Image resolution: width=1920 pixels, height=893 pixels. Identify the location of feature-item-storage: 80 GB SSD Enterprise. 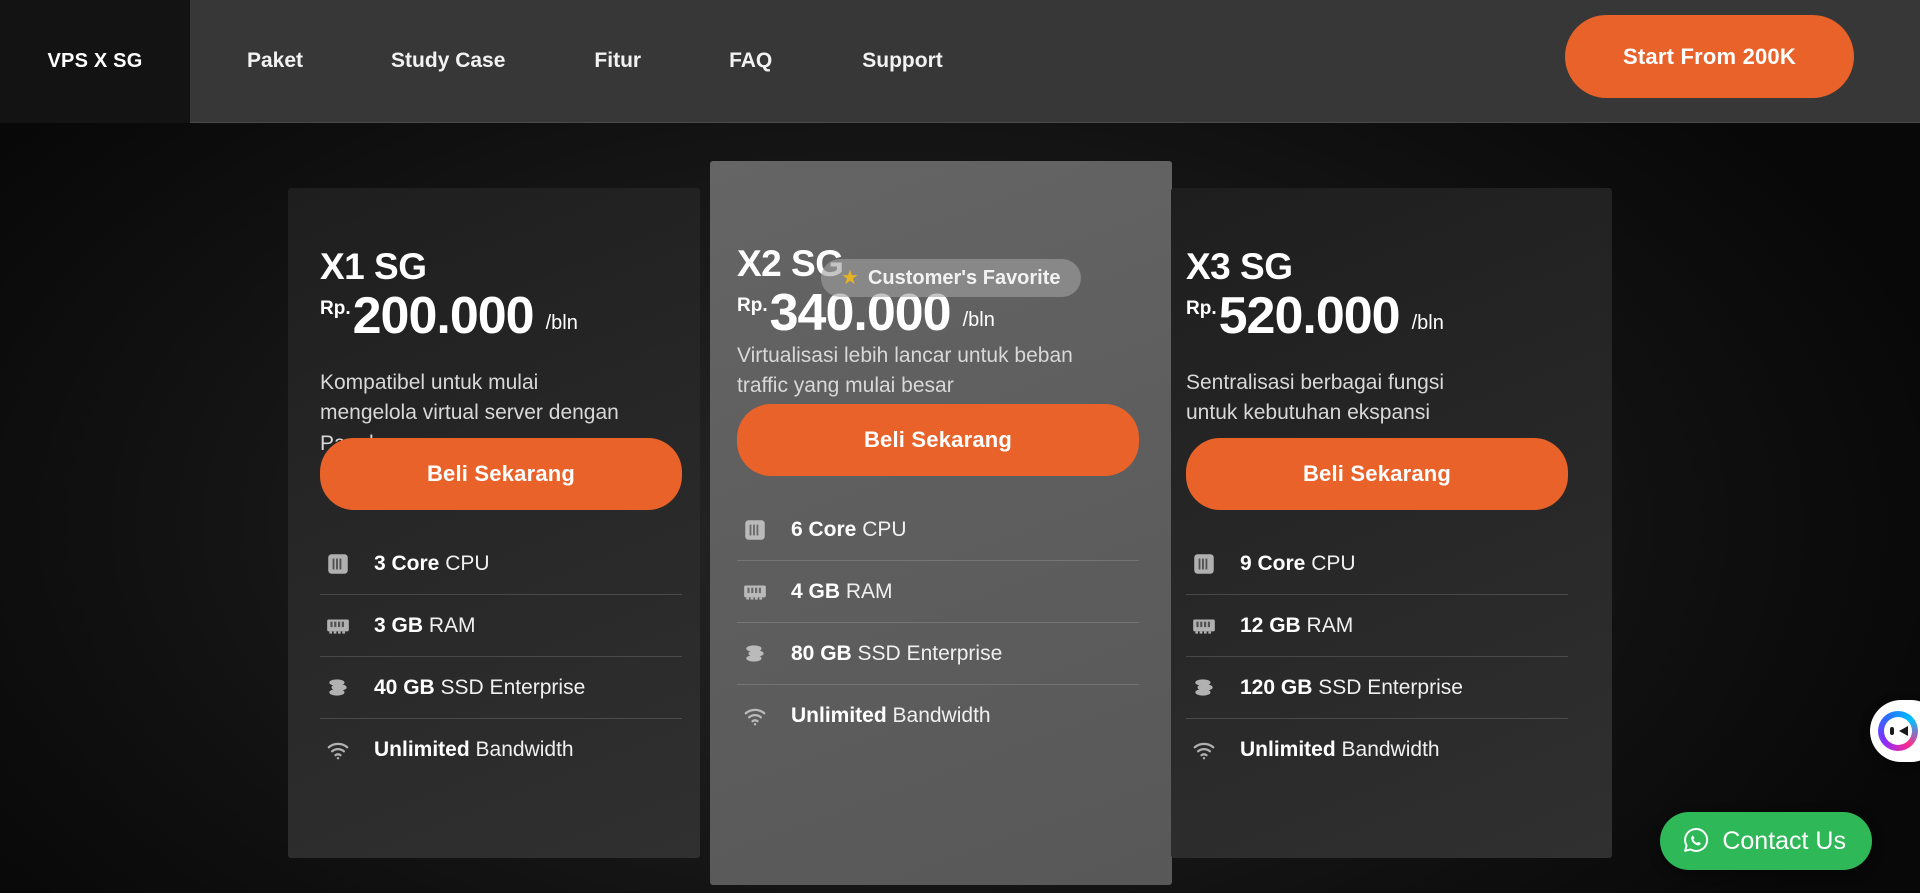
(938, 654).